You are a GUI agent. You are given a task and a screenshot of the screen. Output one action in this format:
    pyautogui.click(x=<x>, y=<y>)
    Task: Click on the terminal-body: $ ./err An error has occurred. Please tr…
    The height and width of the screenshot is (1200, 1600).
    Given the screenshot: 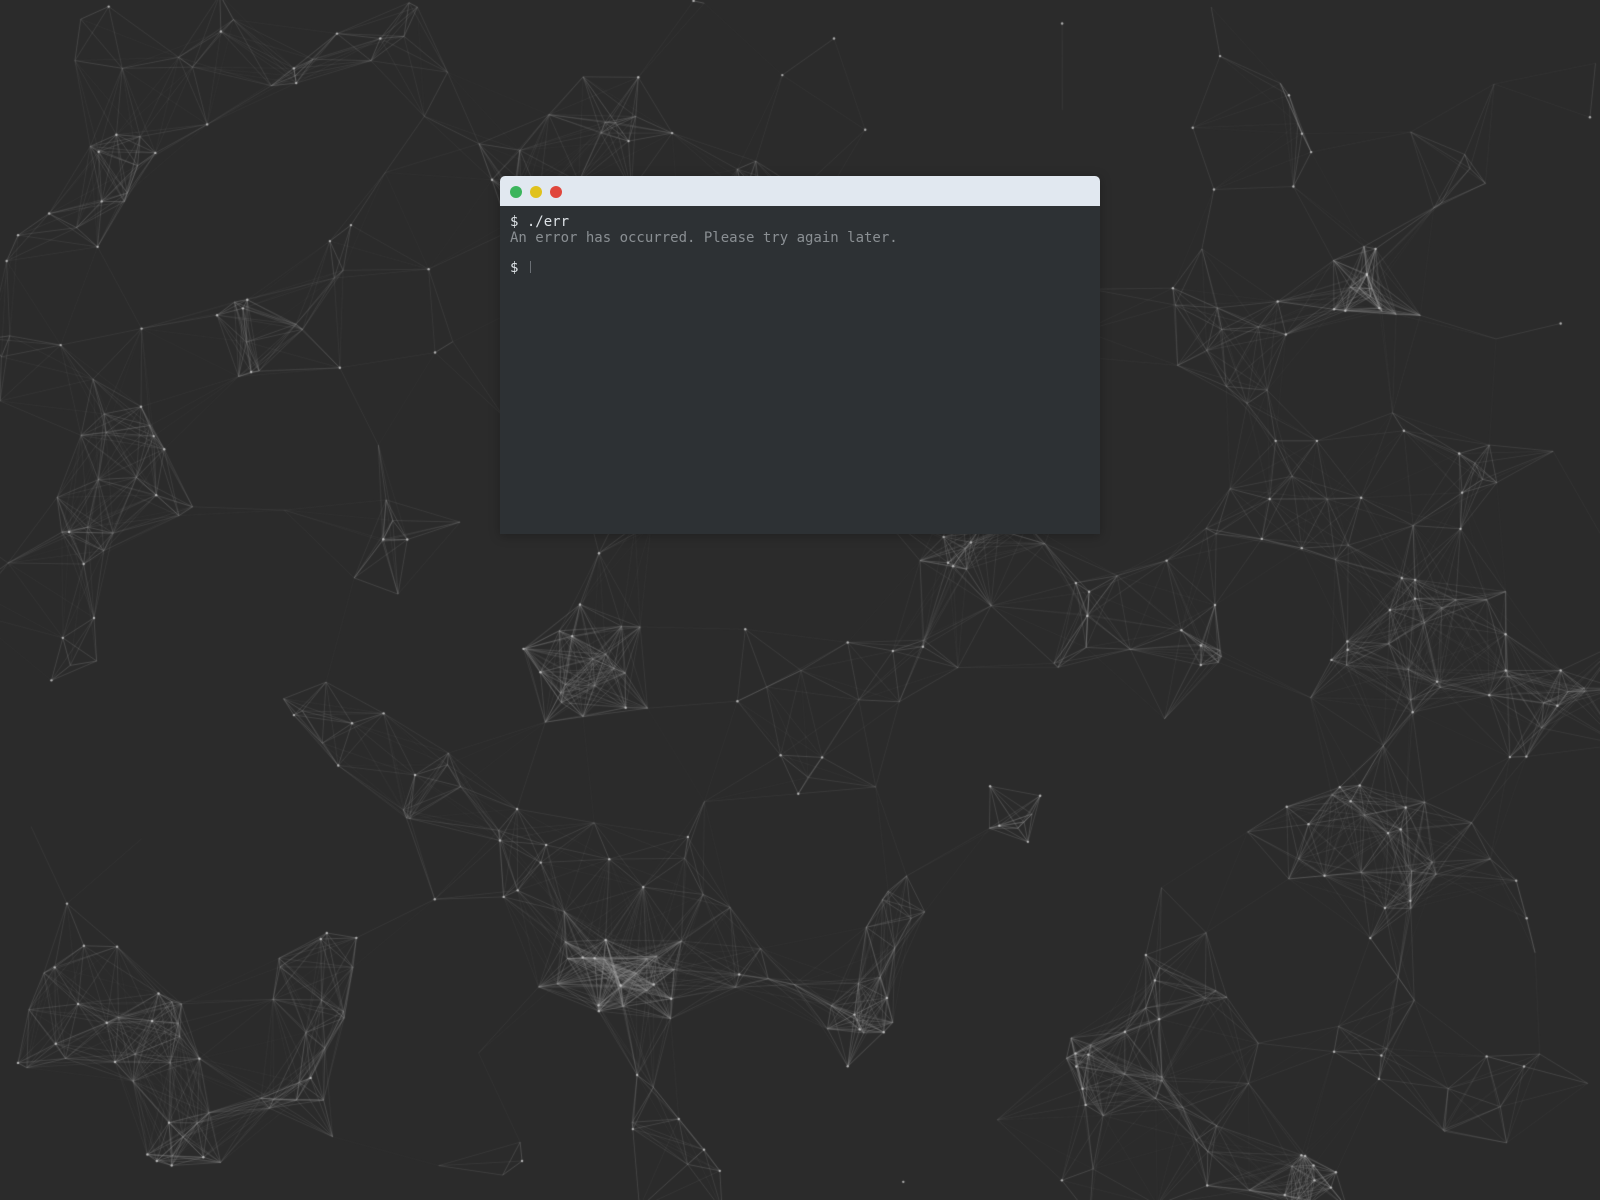 What is the action you would take?
    pyautogui.click(x=800, y=370)
    